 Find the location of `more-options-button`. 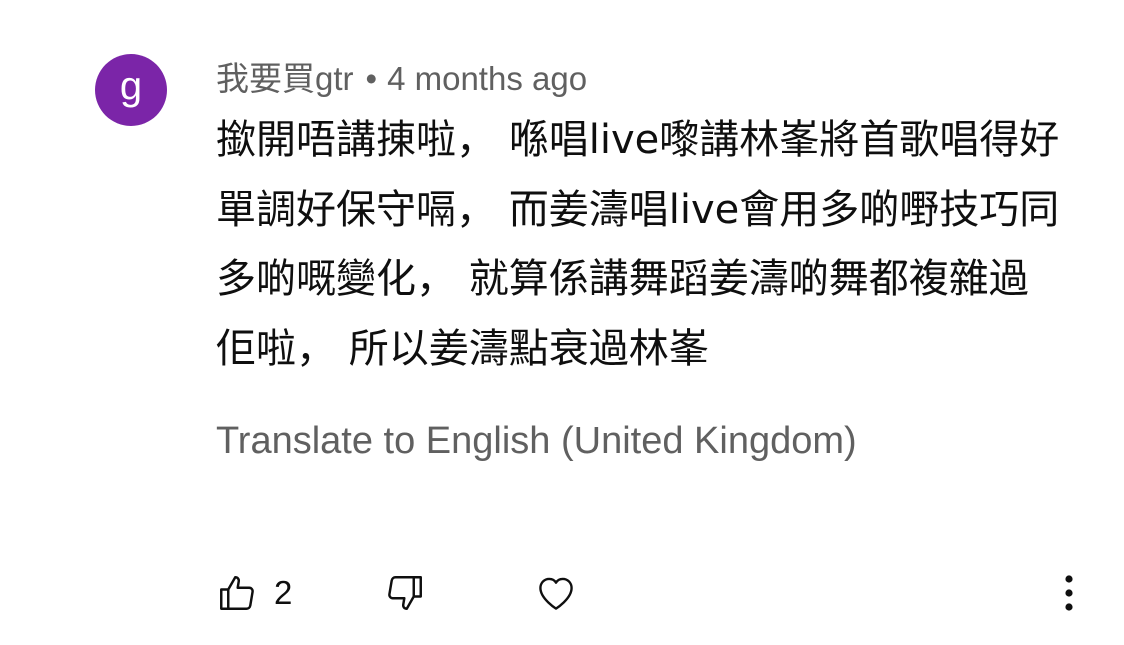

more-options-button is located at coordinates (1069, 593).